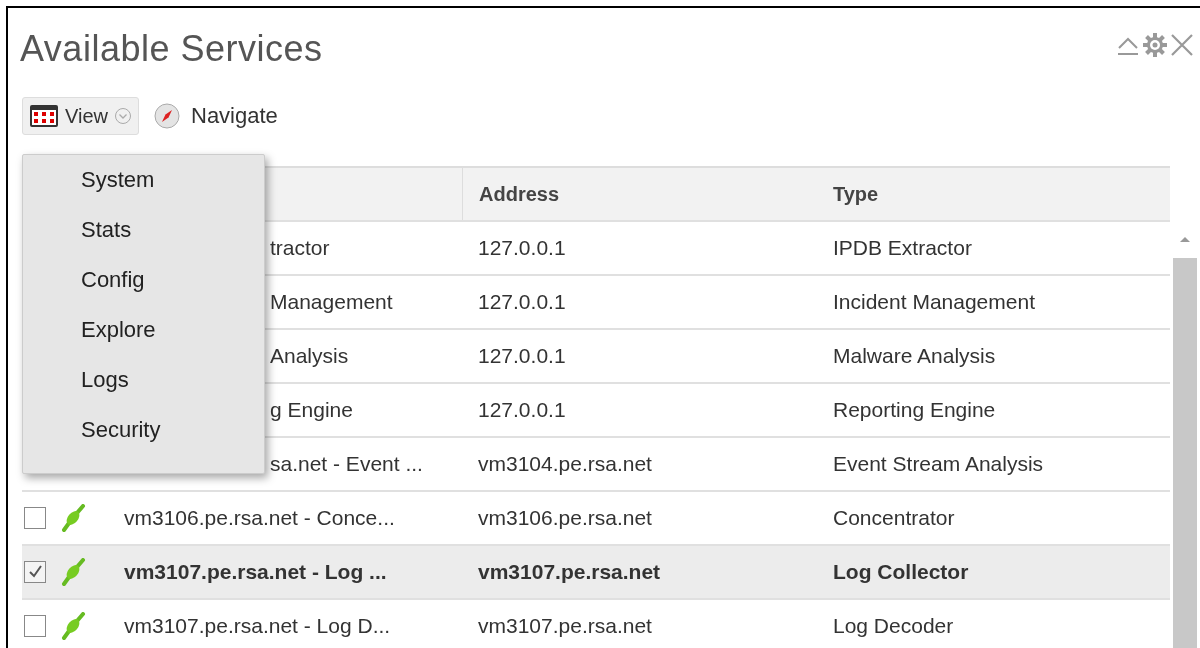 The image size is (1200, 648). Describe the element at coordinates (331, 302) in the screenshot. I see `table-cell-text: Management` at that location.